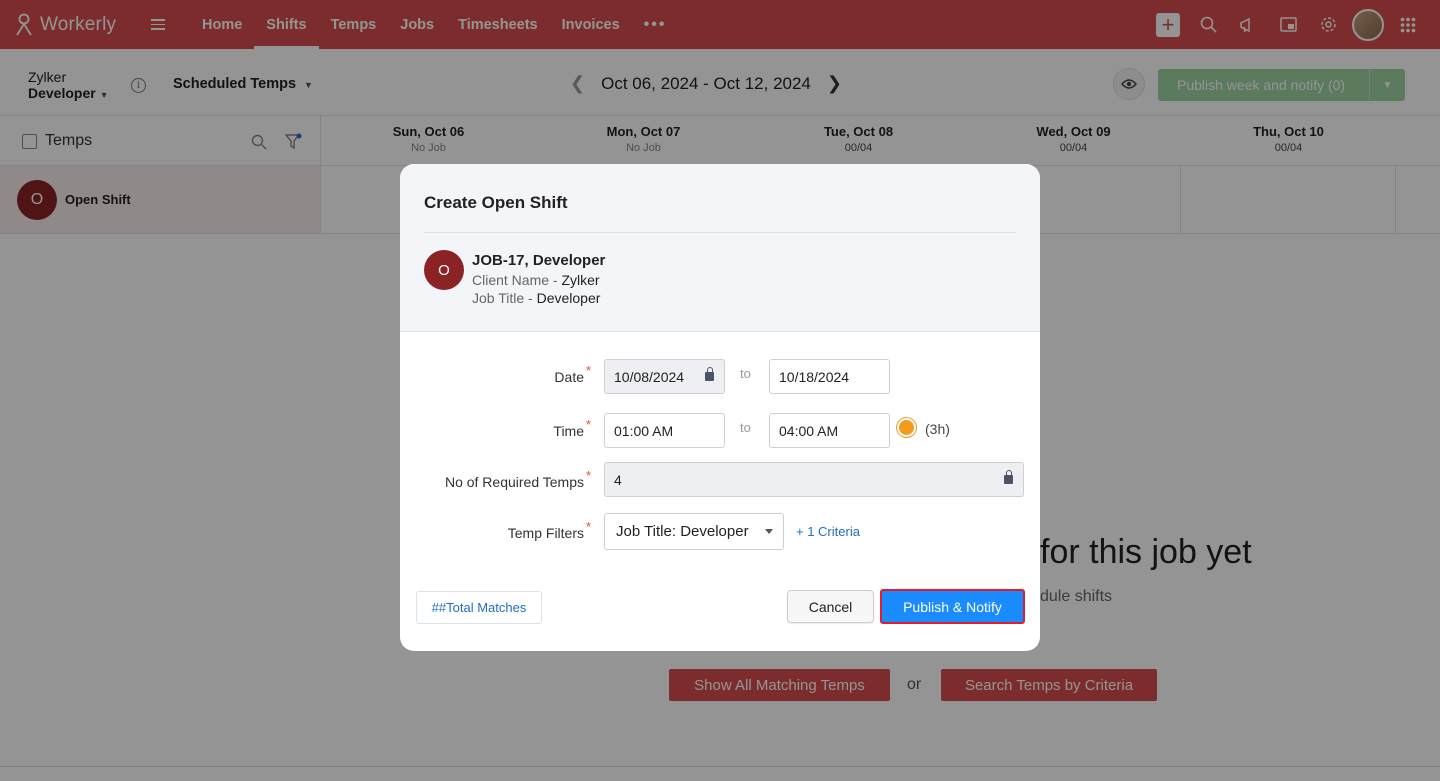  I want to click on avatar: O, so click(444, 270).